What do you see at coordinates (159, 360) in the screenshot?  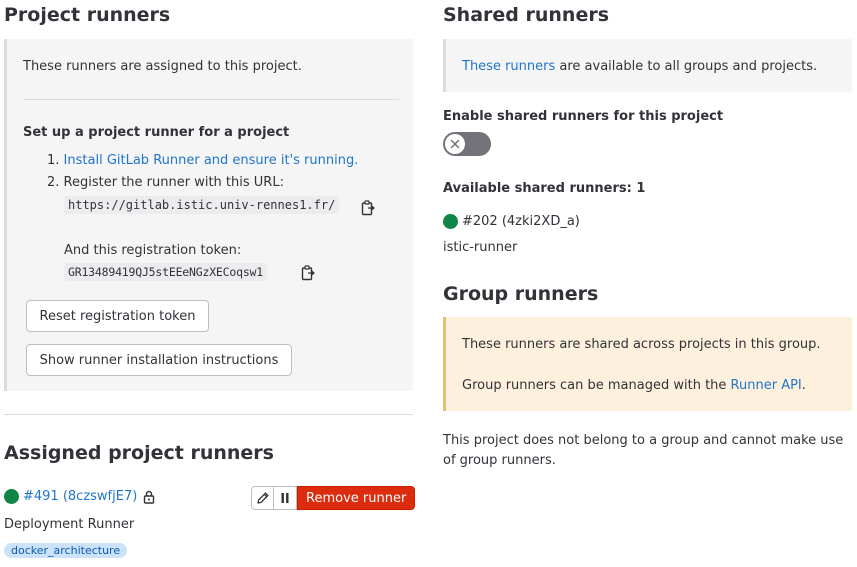 I see `show-install-instructions-button: Show runner installation instructions` at bounding box center [159, 360].